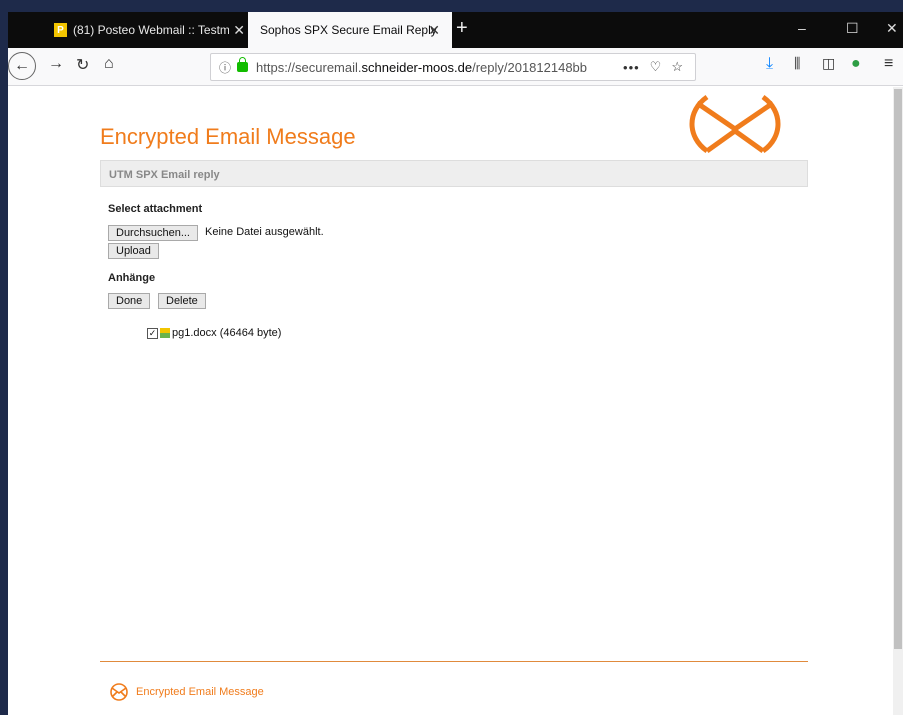 This screenshot has height=715, width=903. I want to click on new-tab-button: +, so click(462, 28).